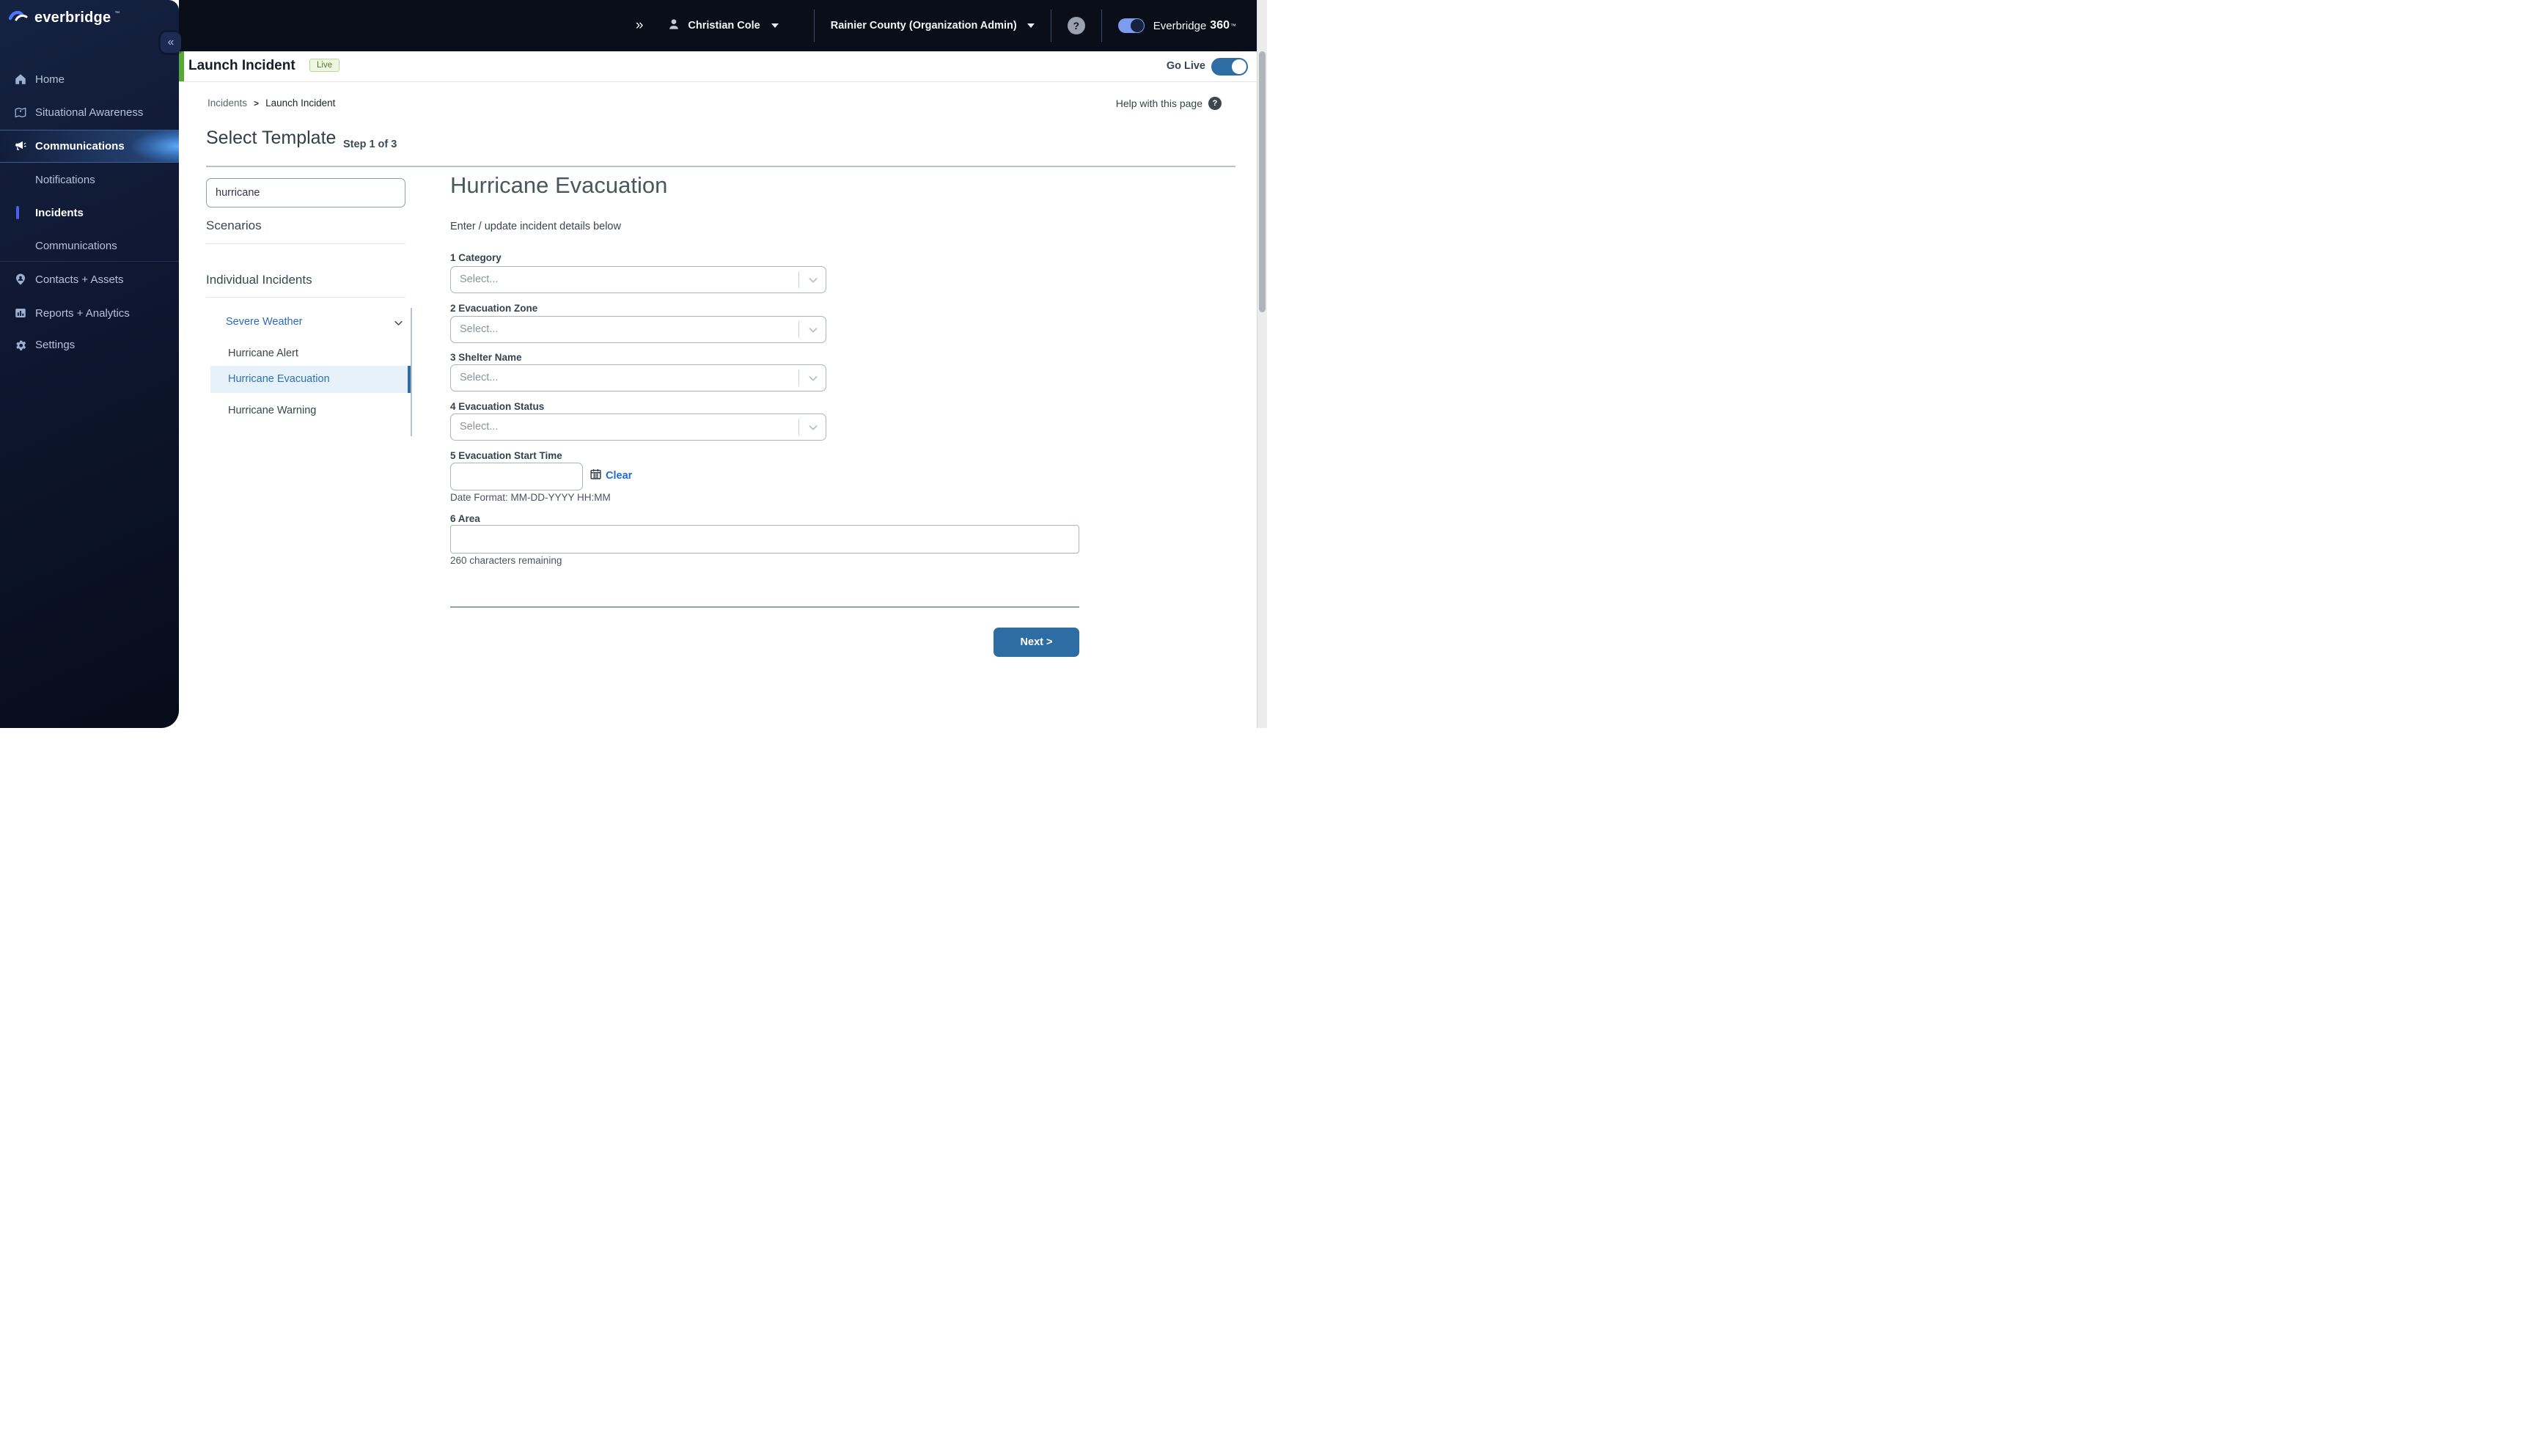  I want to click on next-button: Next >, so click(1036, 642).